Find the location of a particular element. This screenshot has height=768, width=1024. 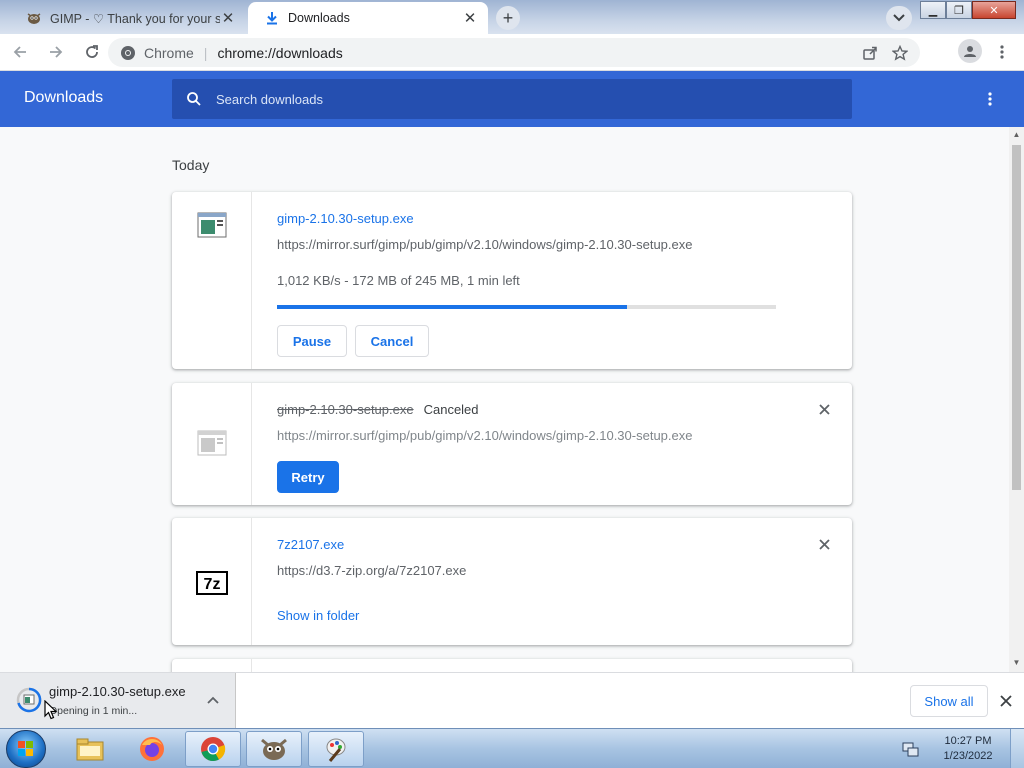

page-title: Downloads is located at coordinates (64, 97).